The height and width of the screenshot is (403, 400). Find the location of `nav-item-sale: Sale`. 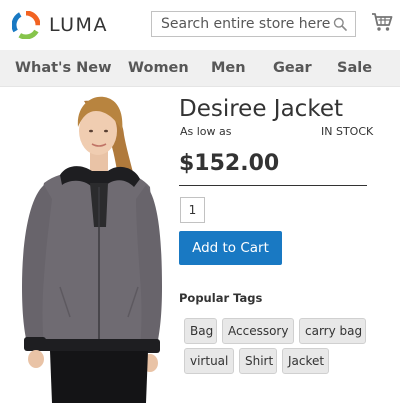

nav-item-sale: Sale is located at coordinates (354, 68).